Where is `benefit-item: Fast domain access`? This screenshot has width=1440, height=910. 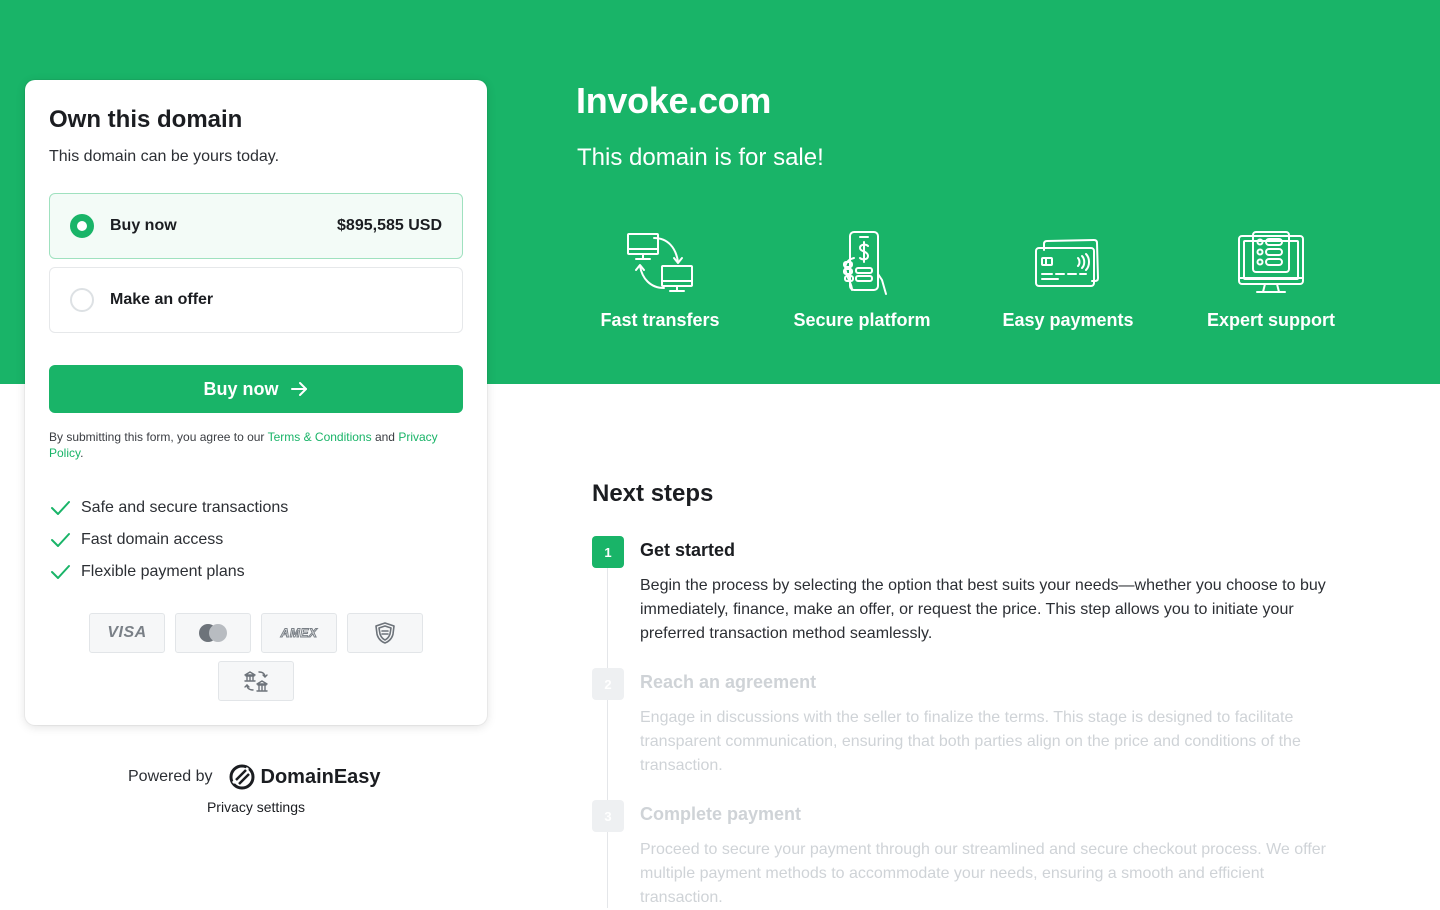 benefit-item: Fast domain access is located at coordinates (168, 540).